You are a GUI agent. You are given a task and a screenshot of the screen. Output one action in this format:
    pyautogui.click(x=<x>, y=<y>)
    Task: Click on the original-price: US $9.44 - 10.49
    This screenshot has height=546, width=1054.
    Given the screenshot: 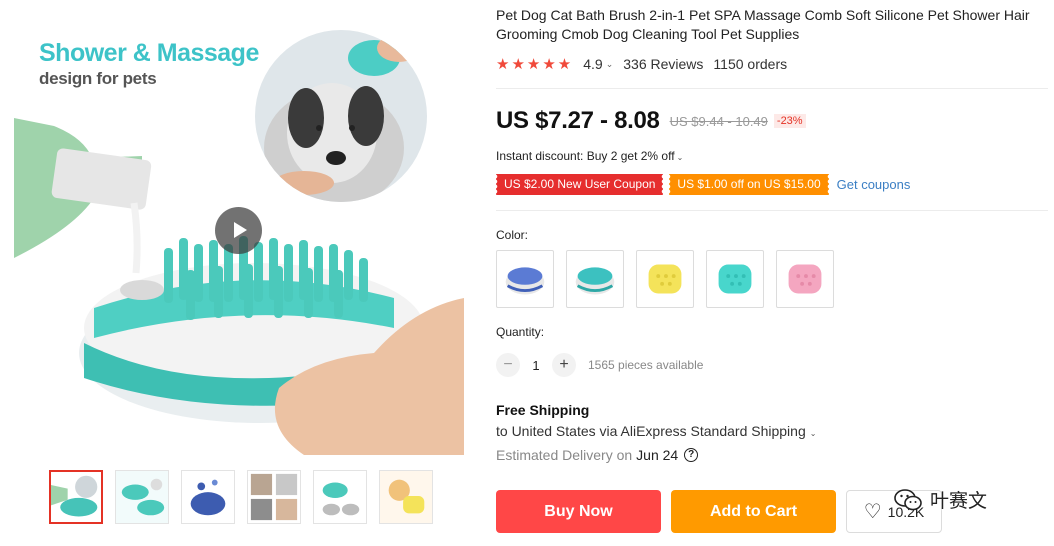 What is the action you would take?
    pyautogui.click(x=718, y=121)
    